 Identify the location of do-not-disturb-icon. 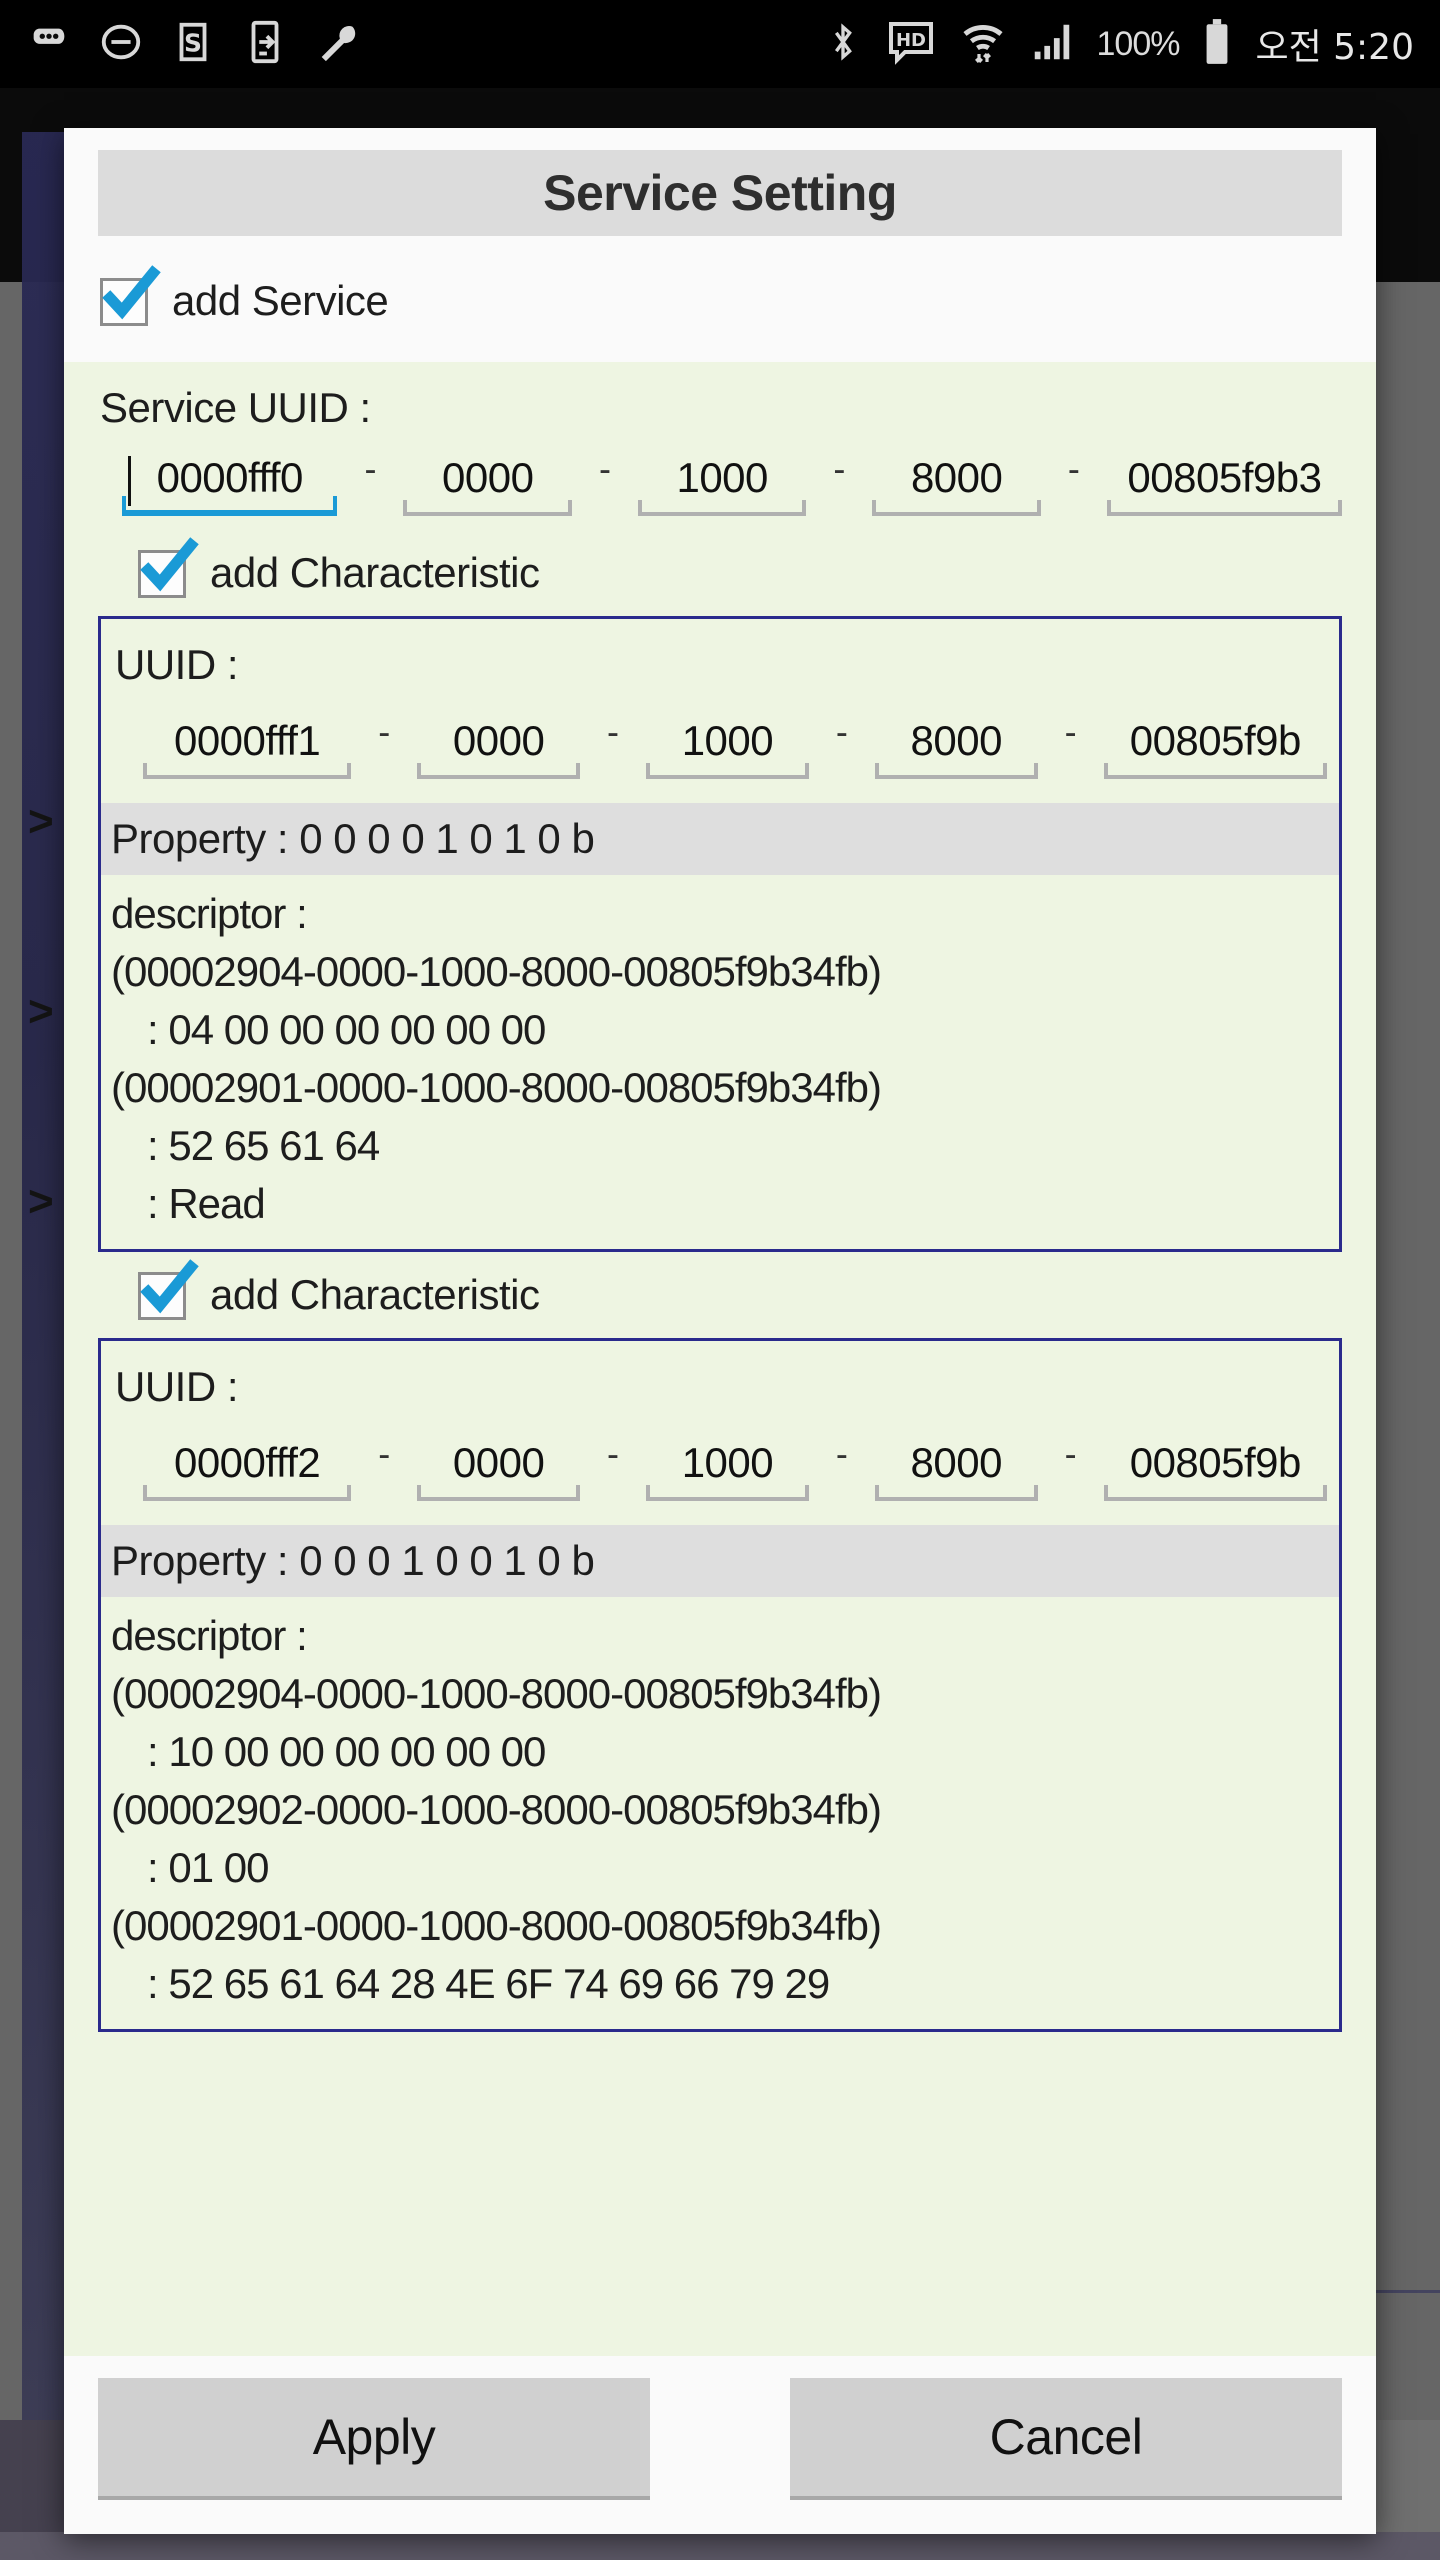
(121, 44).